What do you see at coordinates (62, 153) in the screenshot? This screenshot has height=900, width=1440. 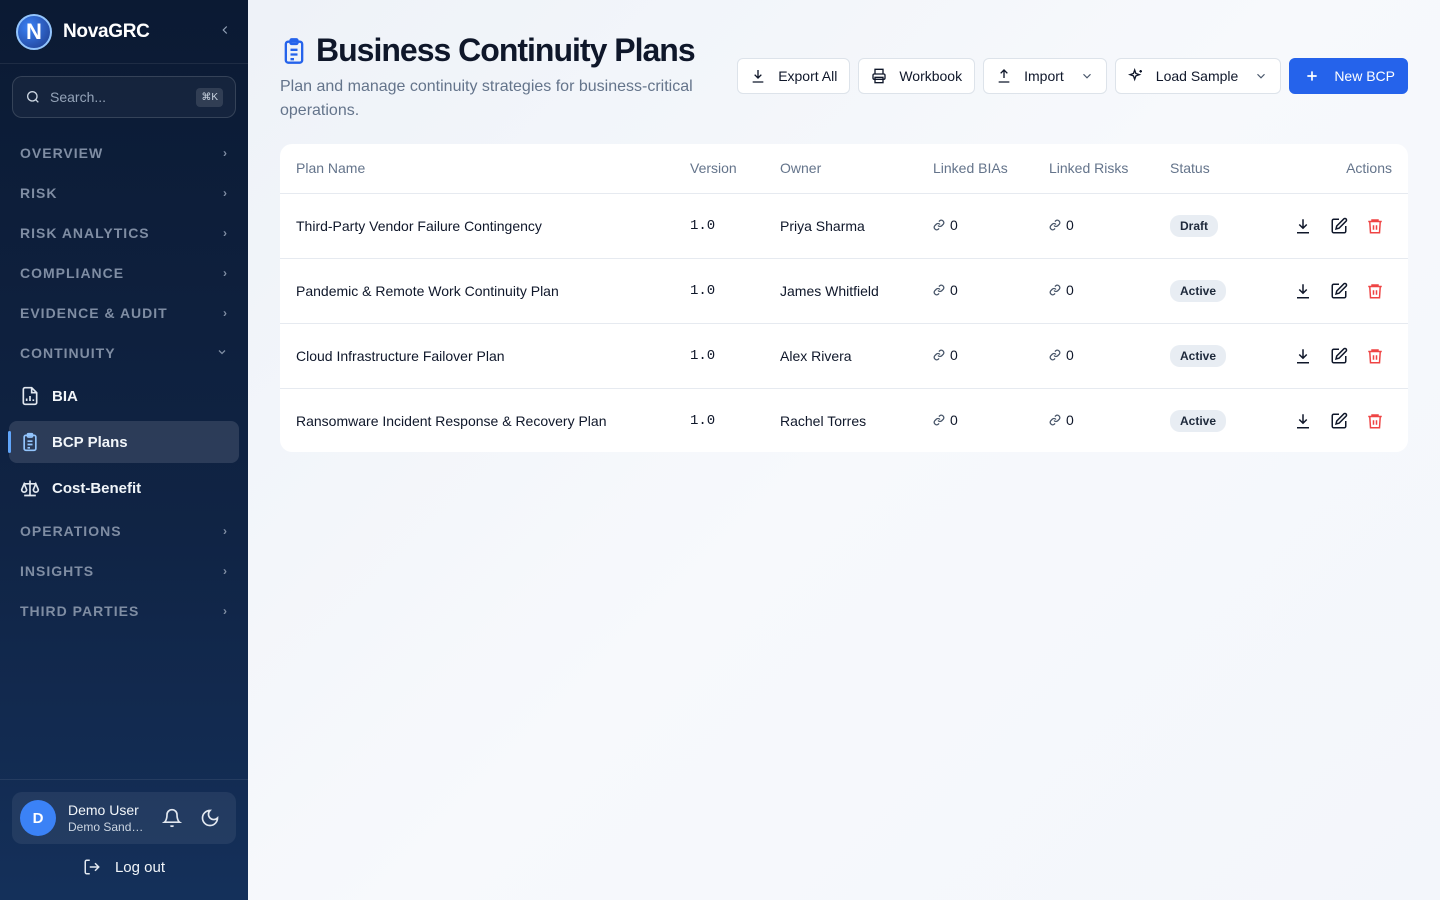 I see `nav-section-label: OVERVIEW` at bounding box center [62, 153].